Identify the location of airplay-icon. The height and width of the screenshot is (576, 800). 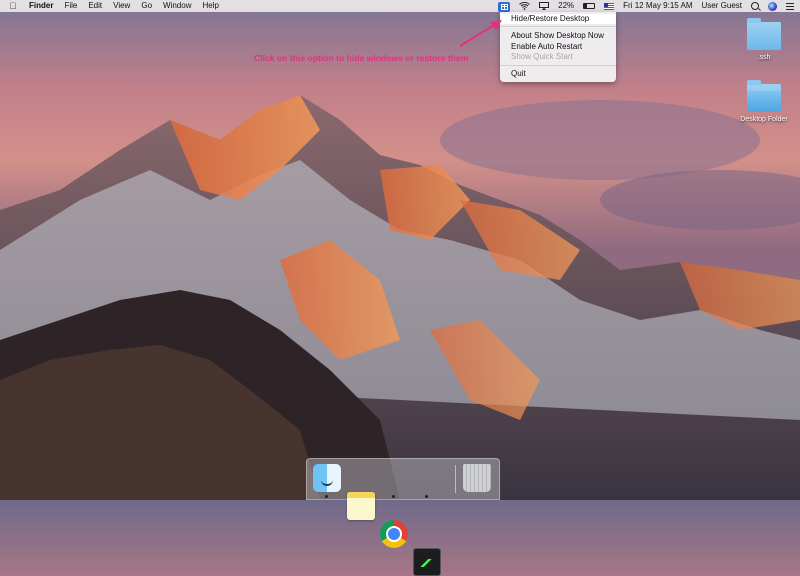
(544, 6).